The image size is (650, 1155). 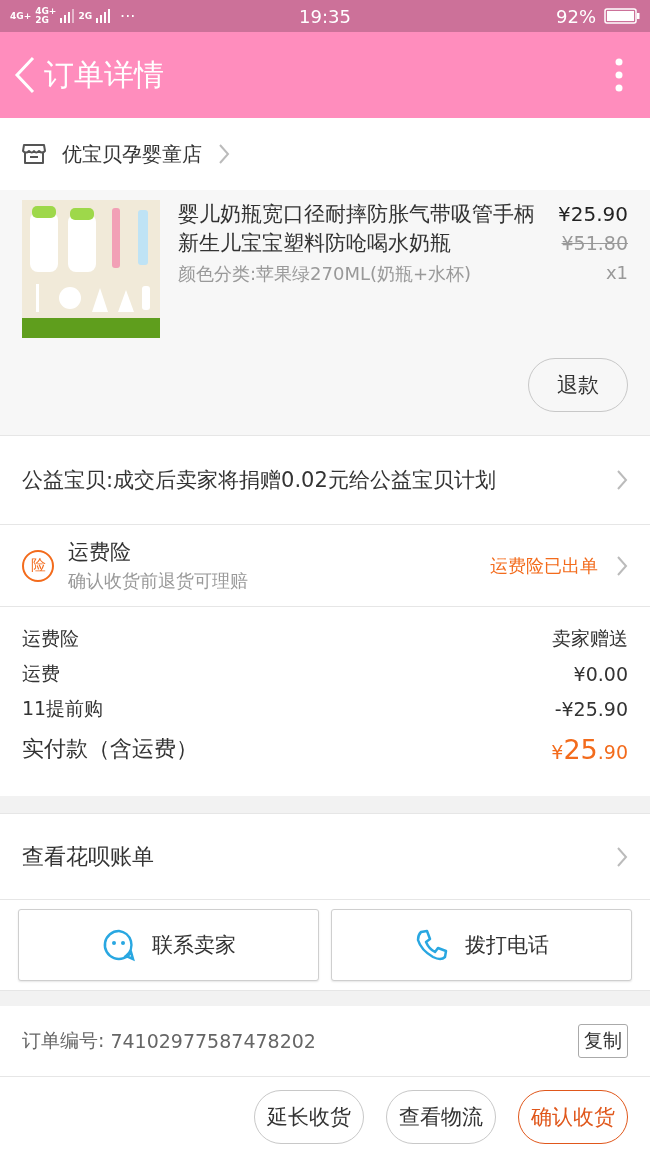 What do you see at coordinates (118, 945) in the screenshot?
I see `chat-bubble-icon` at bounding box center [118, 945].